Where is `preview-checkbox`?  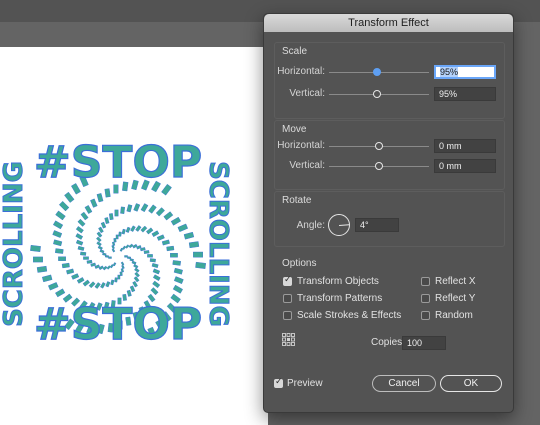
preview-checkbox is located at coordinates (278, 382).